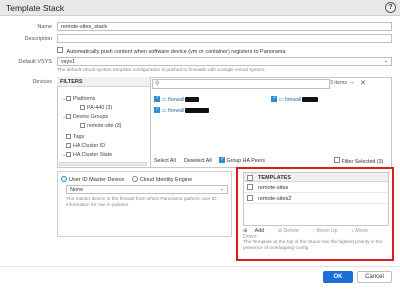 The height and width of the screenshot is (291, 400). I want to click on description-label: Description, so click(38, 39).